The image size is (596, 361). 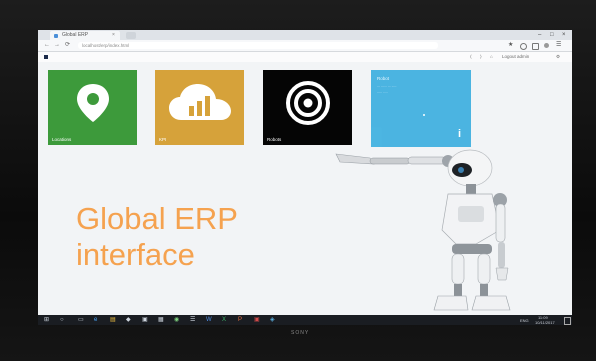 I want to click on menu-icon: ☰, so click(x=558, y=45).